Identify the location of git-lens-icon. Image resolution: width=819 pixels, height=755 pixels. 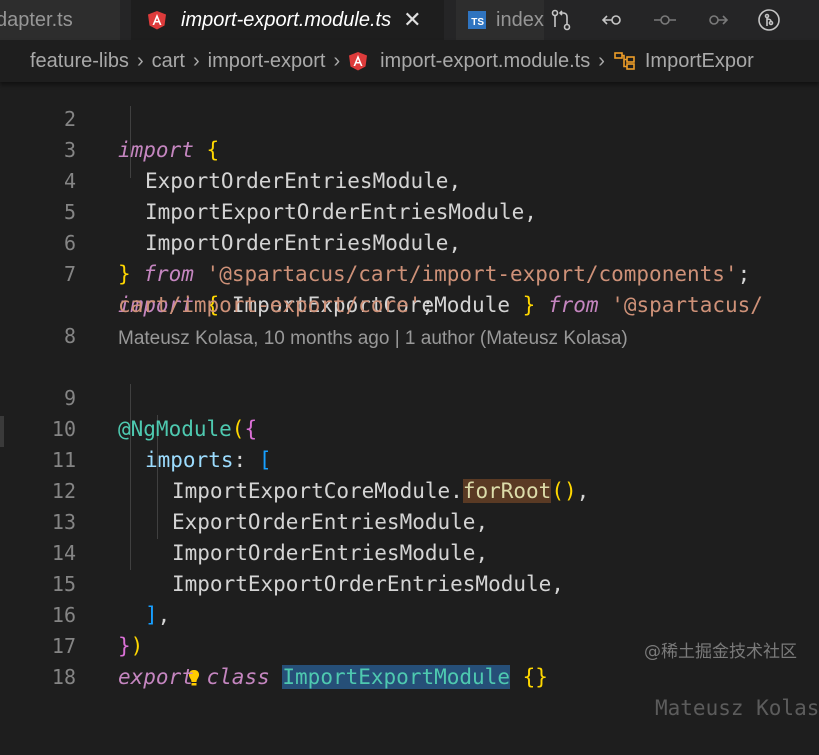
(769, 20).